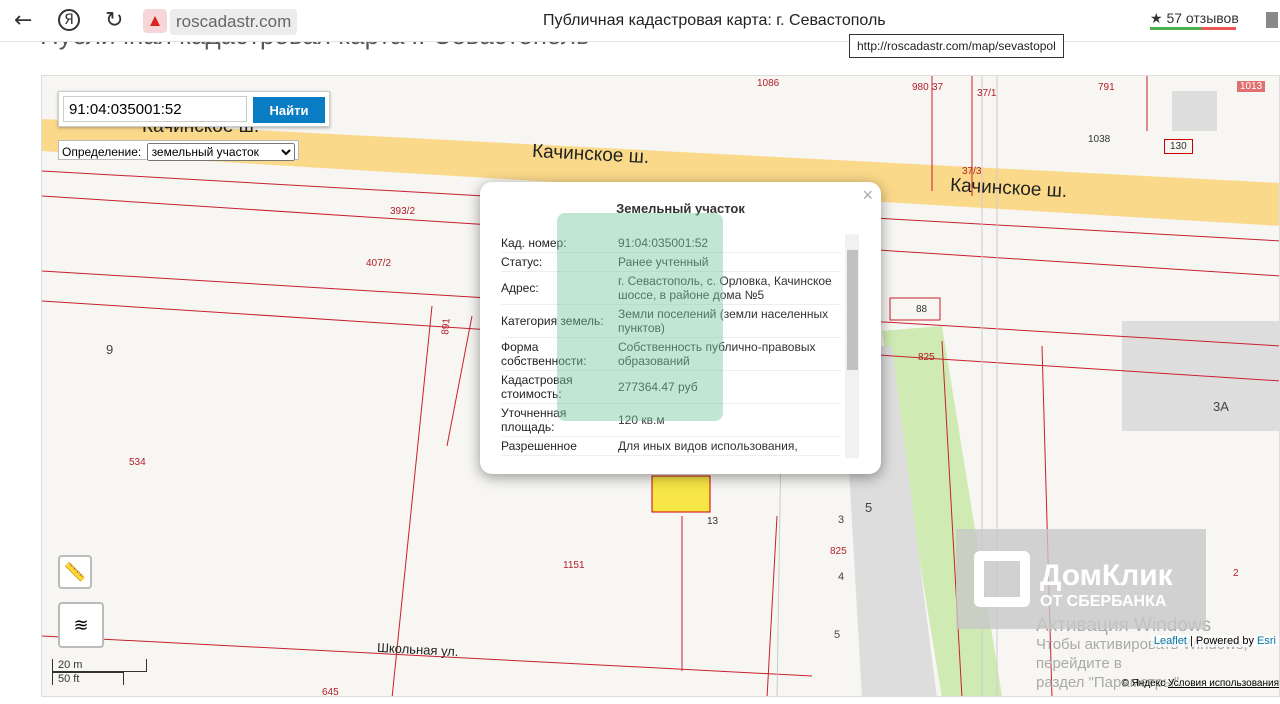 Image resolution: width=1280 pixels, height=704 pixels. Describe the element at coordinates (155, 109) in the screenshot. I see `cadastral-number-input` at that location.